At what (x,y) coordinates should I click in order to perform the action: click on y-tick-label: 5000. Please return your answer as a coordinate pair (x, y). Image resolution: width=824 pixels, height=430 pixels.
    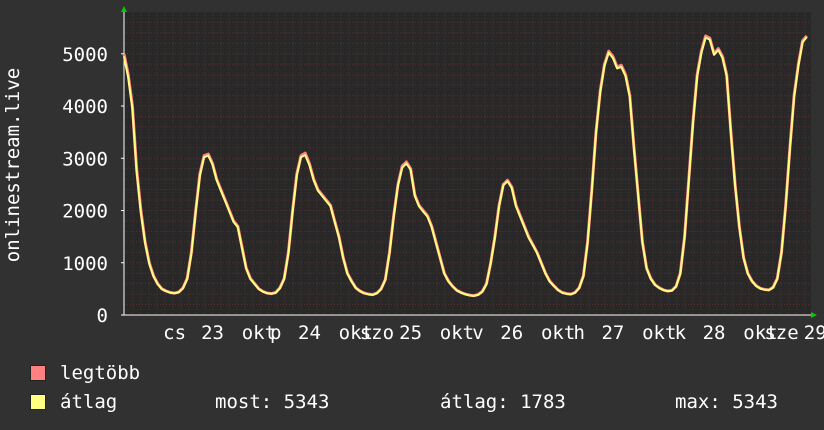
    Looking at the image, I should click on (85, 55).